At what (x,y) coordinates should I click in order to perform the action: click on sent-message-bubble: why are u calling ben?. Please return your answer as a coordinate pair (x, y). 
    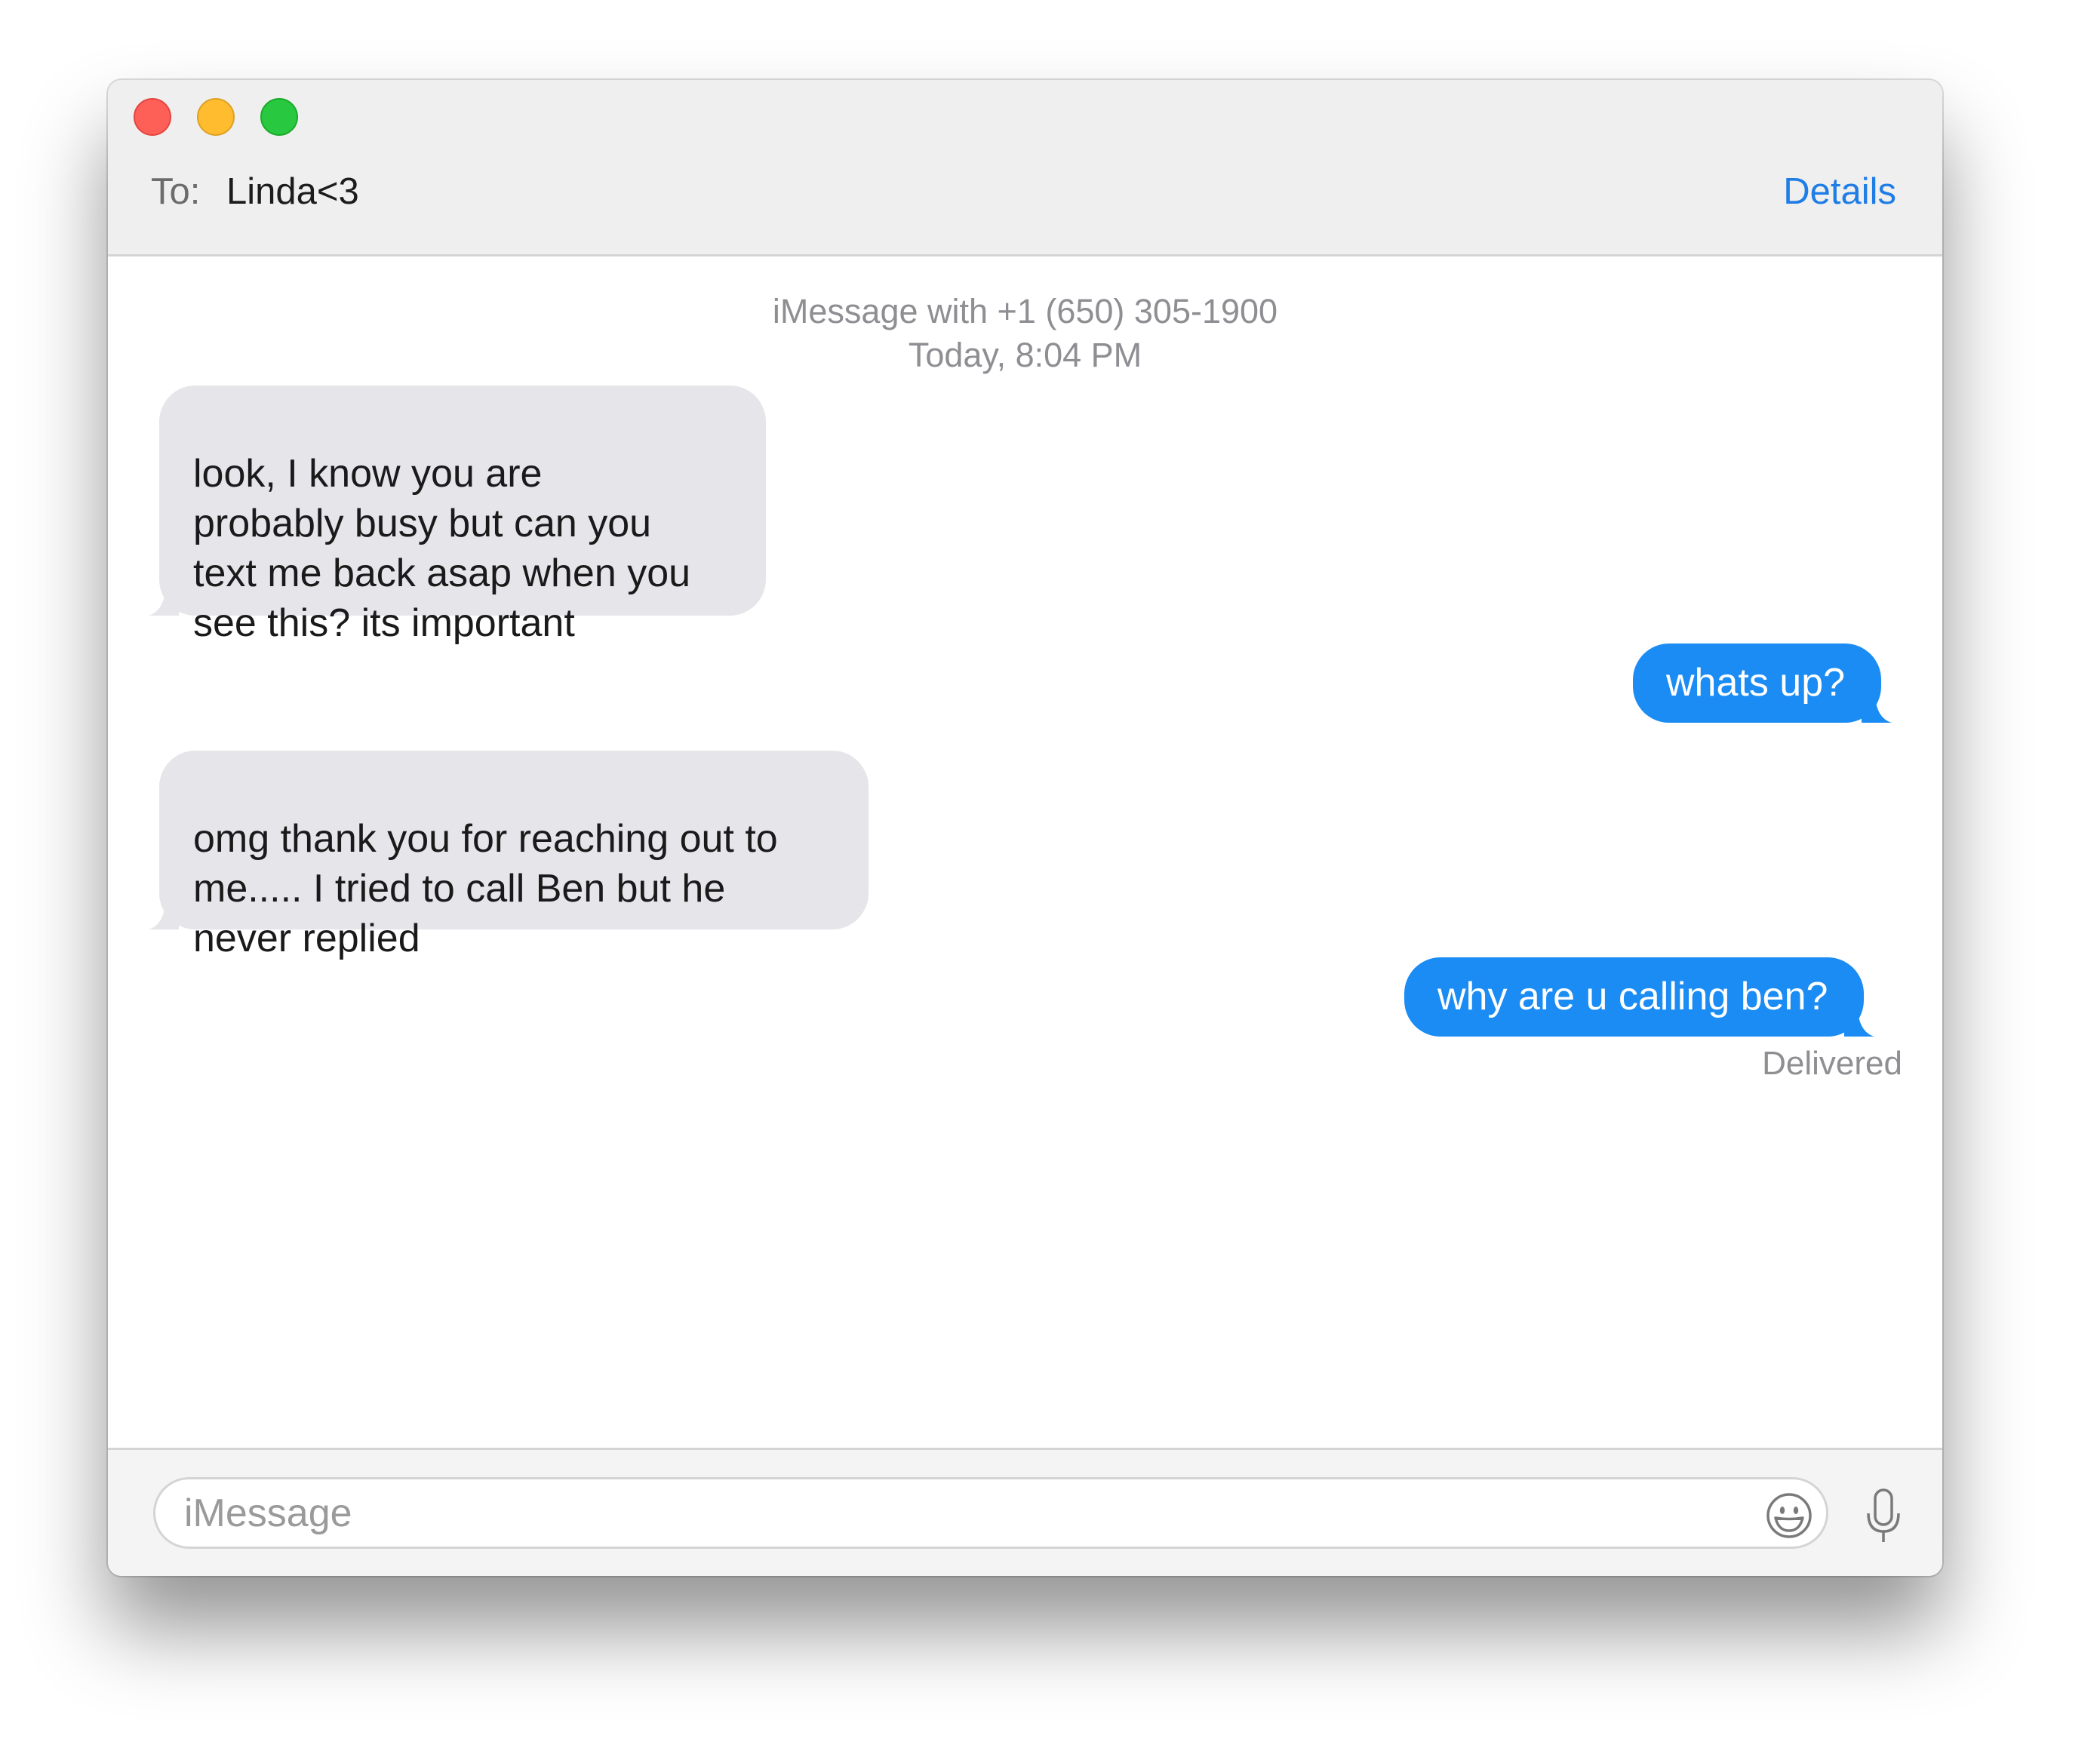
    Looking at the image, I should click on (1639, 997).